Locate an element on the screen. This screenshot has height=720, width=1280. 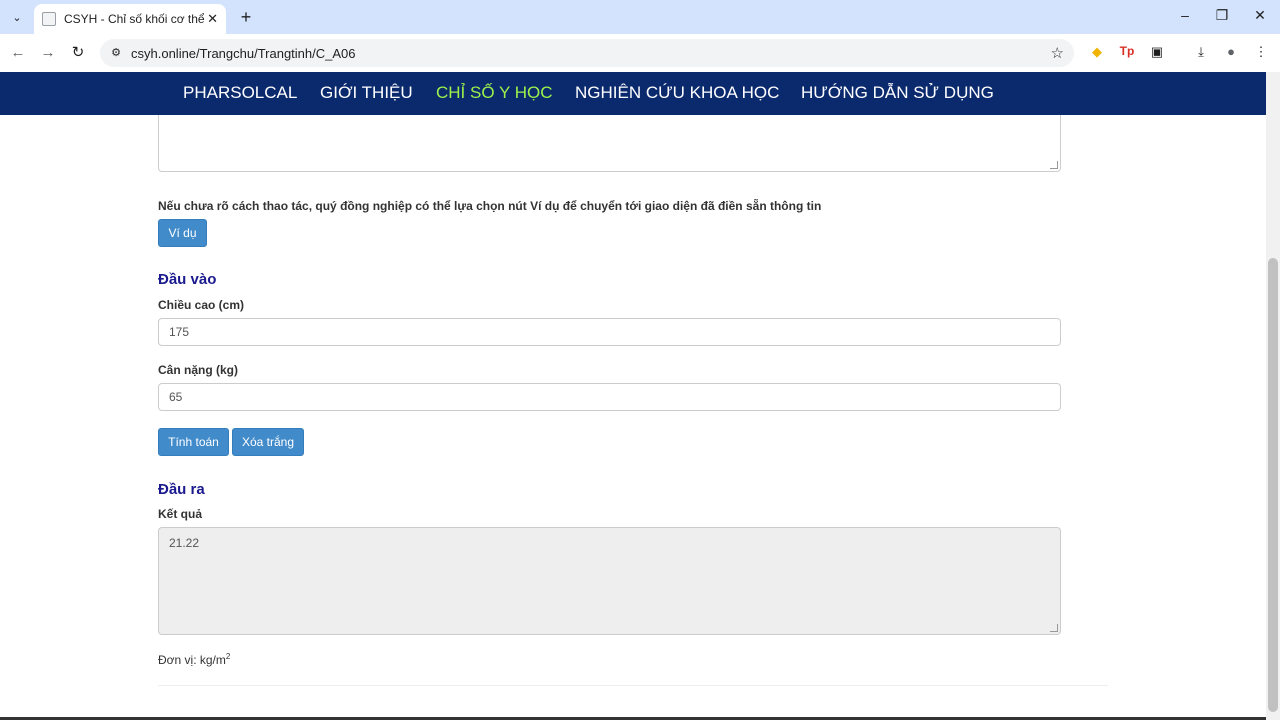
result-label: Kết quả is located at coordinates (180, 514).